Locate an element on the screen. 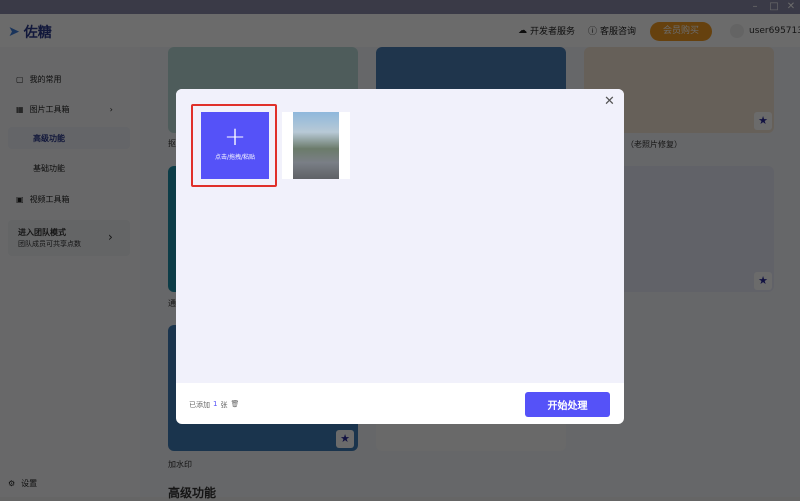  app-logo: ➤ 佐糖 is located at coordinates (30, 32).